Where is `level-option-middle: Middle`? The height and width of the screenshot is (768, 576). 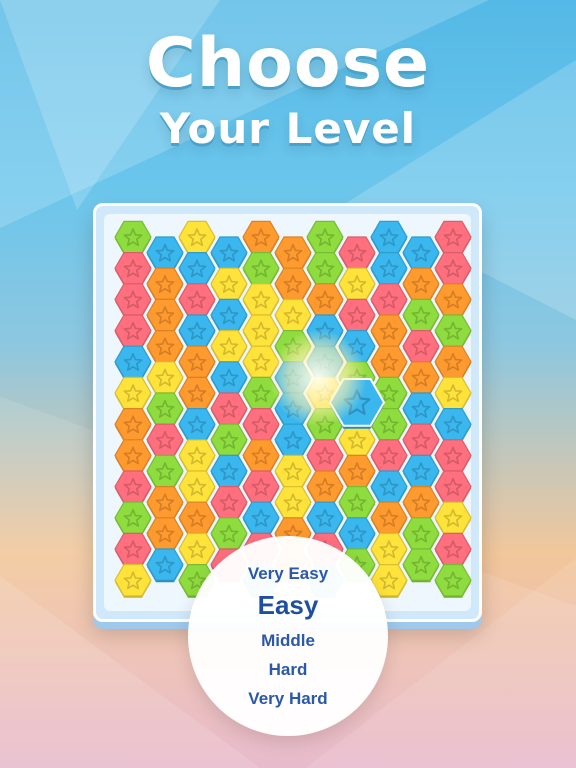 level-option-middle: Middle is located at coordinates (288, 641).